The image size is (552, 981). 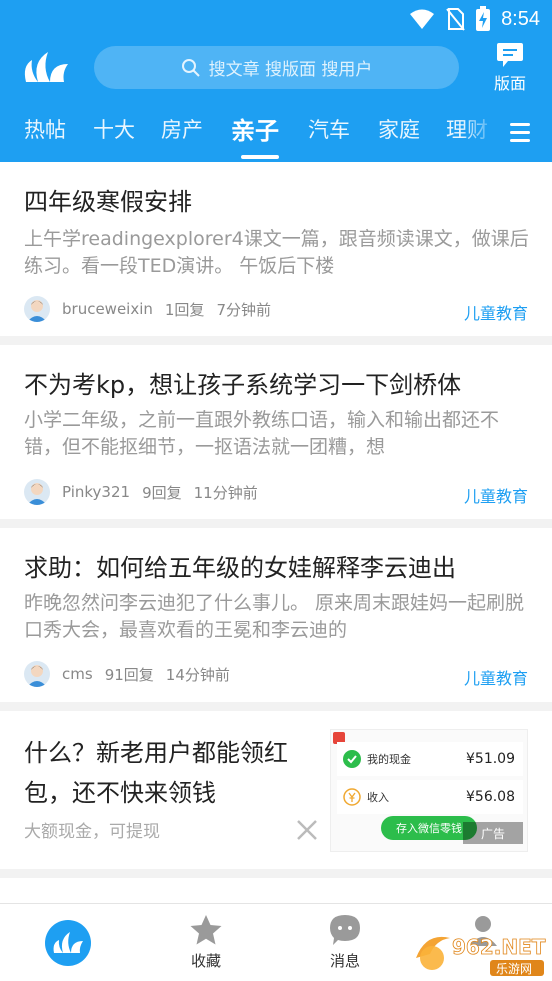 I want to click on post-meta: Pinky321 9回复 11分钟前, so click(x=141, y=492).